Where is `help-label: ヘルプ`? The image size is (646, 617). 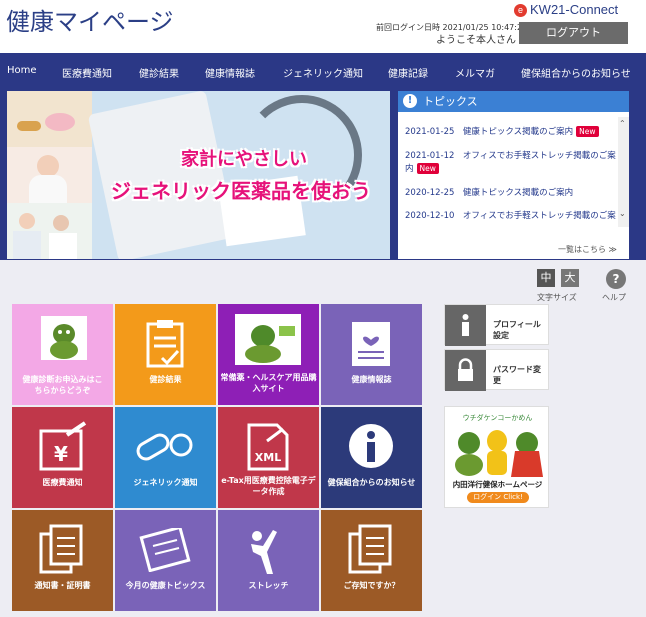 help-label: ヘルプ is located at coordinates (614, 297).